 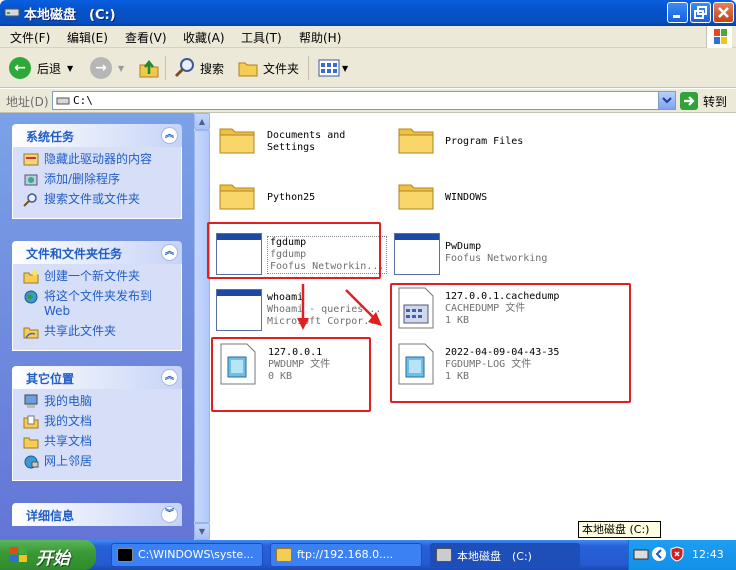 I want to click on menu-help: 帮助(H), so click(x=320, y=37).